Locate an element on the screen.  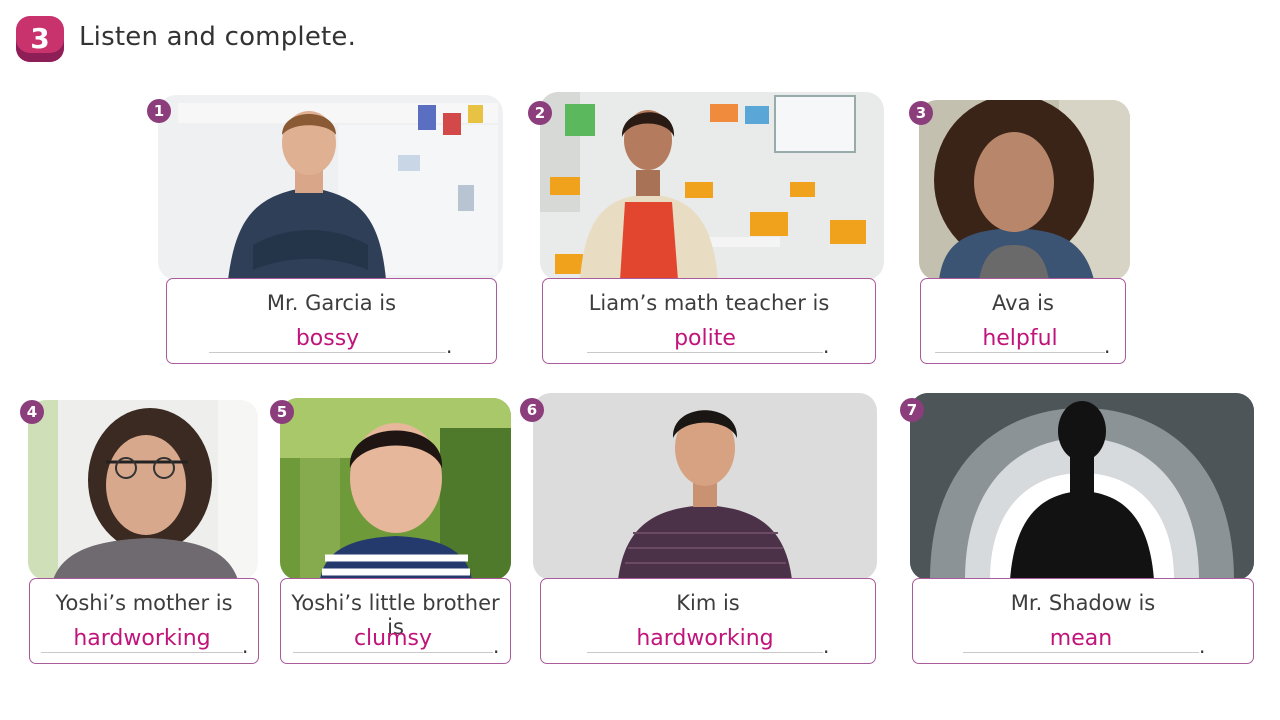
exercise-number: 3 is located at coordinates (40, 38).